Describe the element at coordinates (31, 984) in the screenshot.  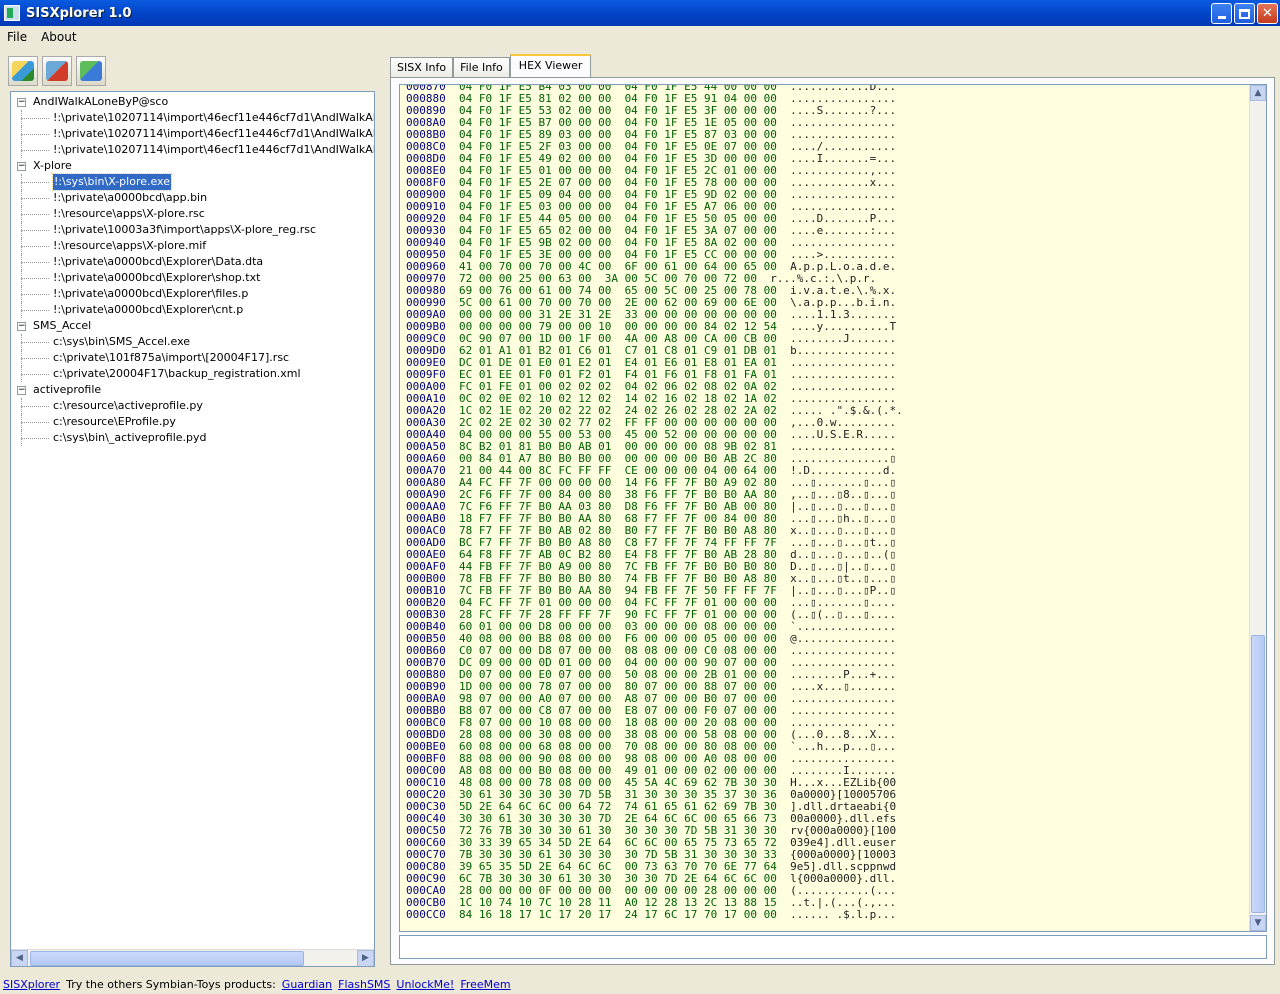
I see `link-sisxplorer: SISXplorer` at that location.